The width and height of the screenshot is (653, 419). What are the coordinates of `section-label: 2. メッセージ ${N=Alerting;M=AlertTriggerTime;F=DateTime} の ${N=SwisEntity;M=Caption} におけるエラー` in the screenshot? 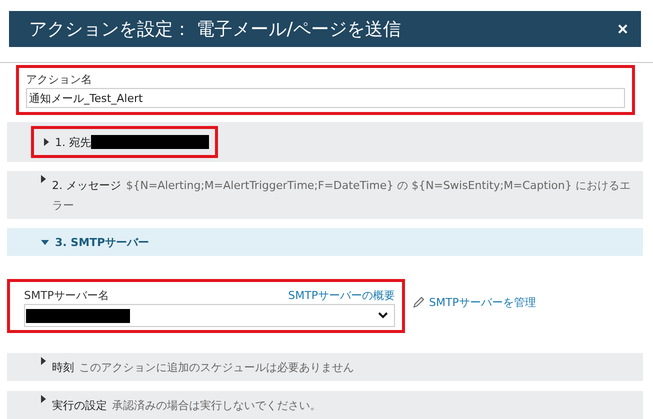 It's located at (342, 195).